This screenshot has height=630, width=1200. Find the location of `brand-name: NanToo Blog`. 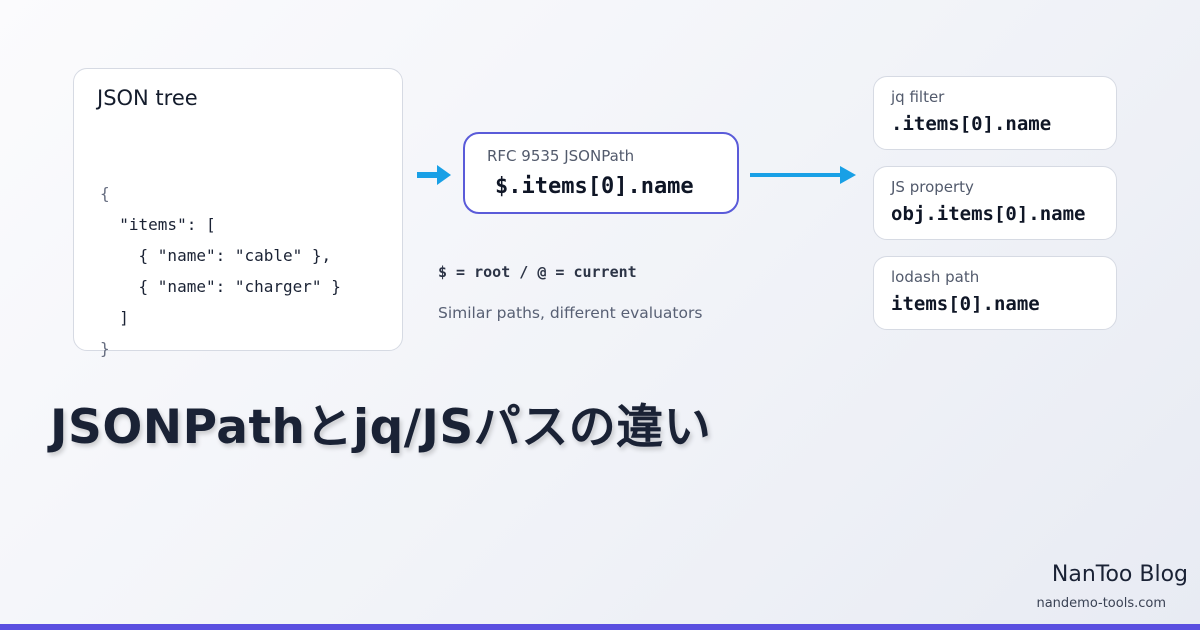

brand-name: NanToo Blog is located at coordinates (1119, 574).